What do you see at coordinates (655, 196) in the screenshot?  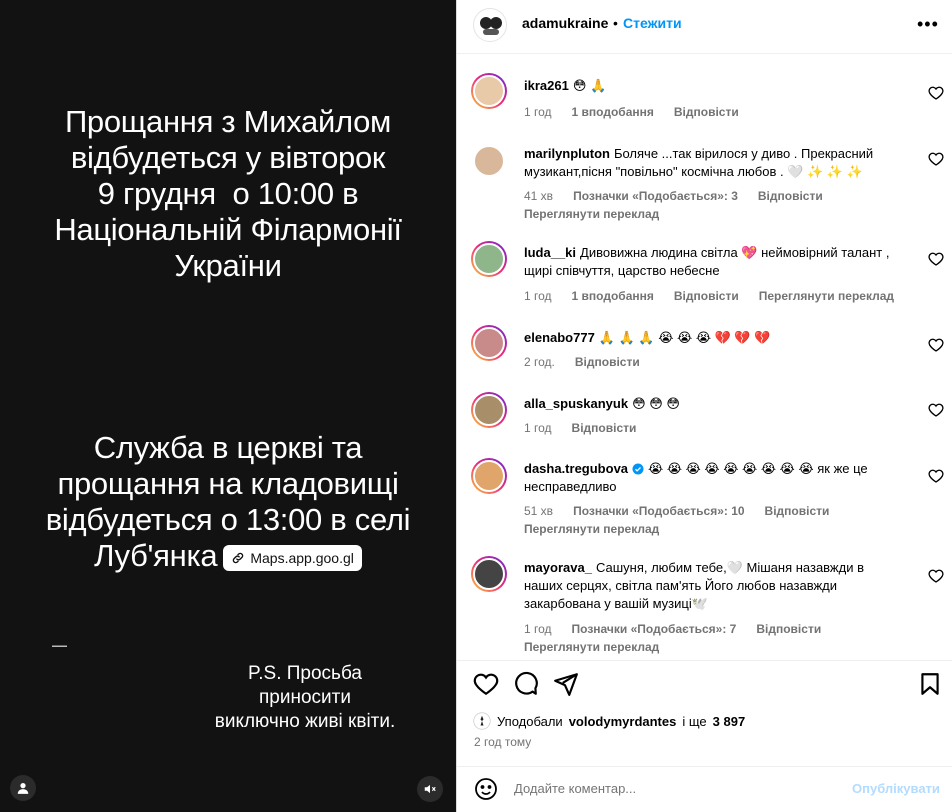 I see `comment-likes: Позначки «Подобається»: 3` at bounding box center [655, 196].